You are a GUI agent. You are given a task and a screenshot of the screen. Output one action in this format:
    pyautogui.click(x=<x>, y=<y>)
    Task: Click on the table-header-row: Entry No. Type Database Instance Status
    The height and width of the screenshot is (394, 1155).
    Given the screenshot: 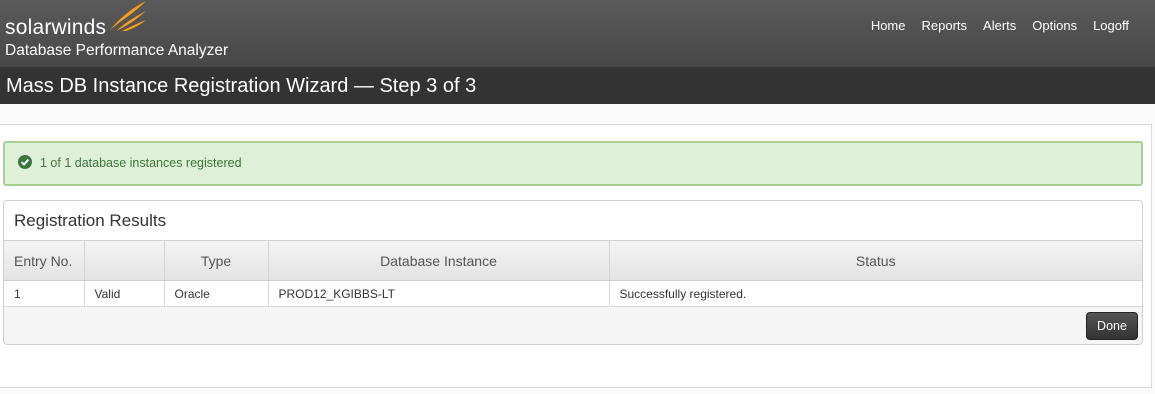 What is the action you would take?
    pyautogui.click(x=573, y=260)
    